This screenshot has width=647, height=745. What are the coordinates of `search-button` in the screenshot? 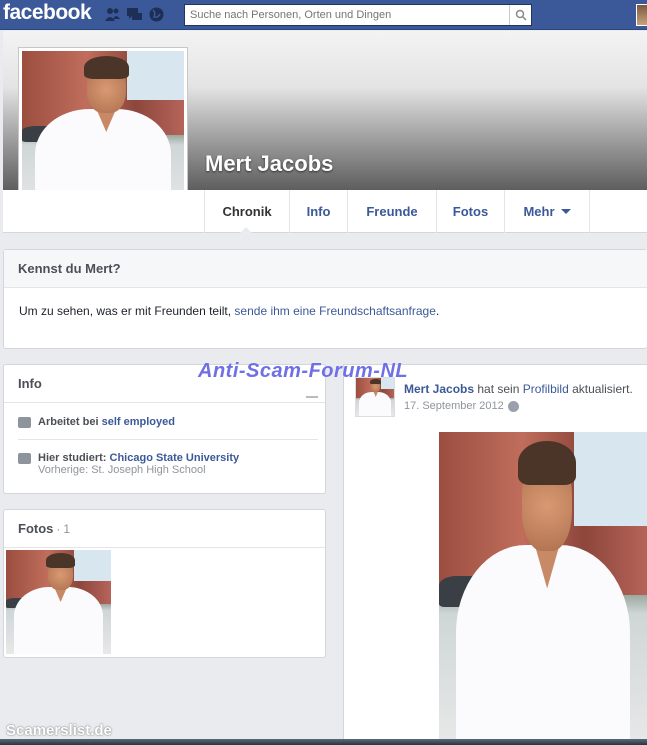 It's located at (520, 15).